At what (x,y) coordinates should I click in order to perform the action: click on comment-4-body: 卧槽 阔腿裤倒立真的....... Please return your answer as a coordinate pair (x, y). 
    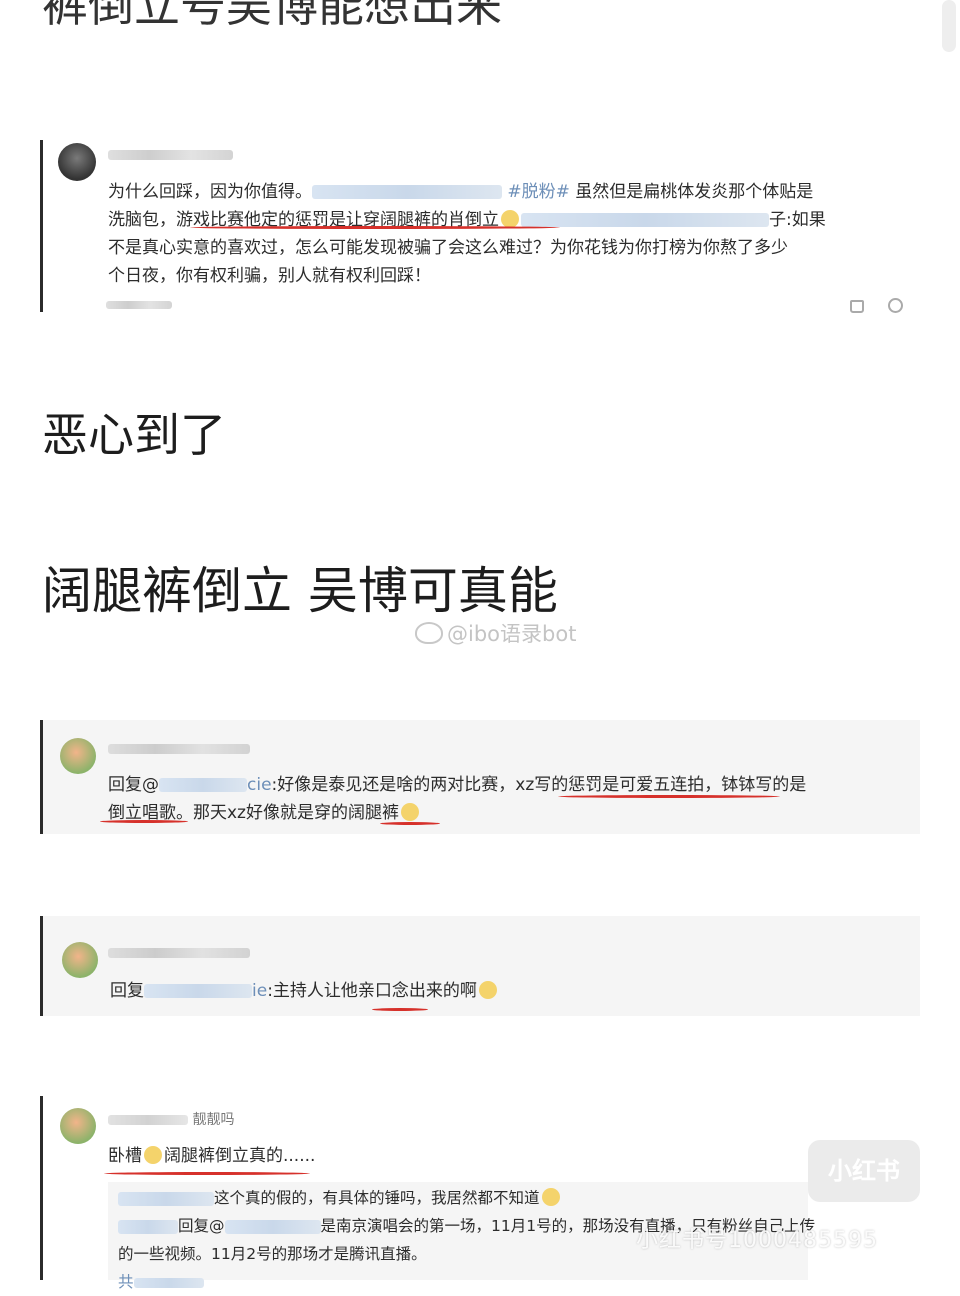
    Looking at the image, I should click on (212, 1156).